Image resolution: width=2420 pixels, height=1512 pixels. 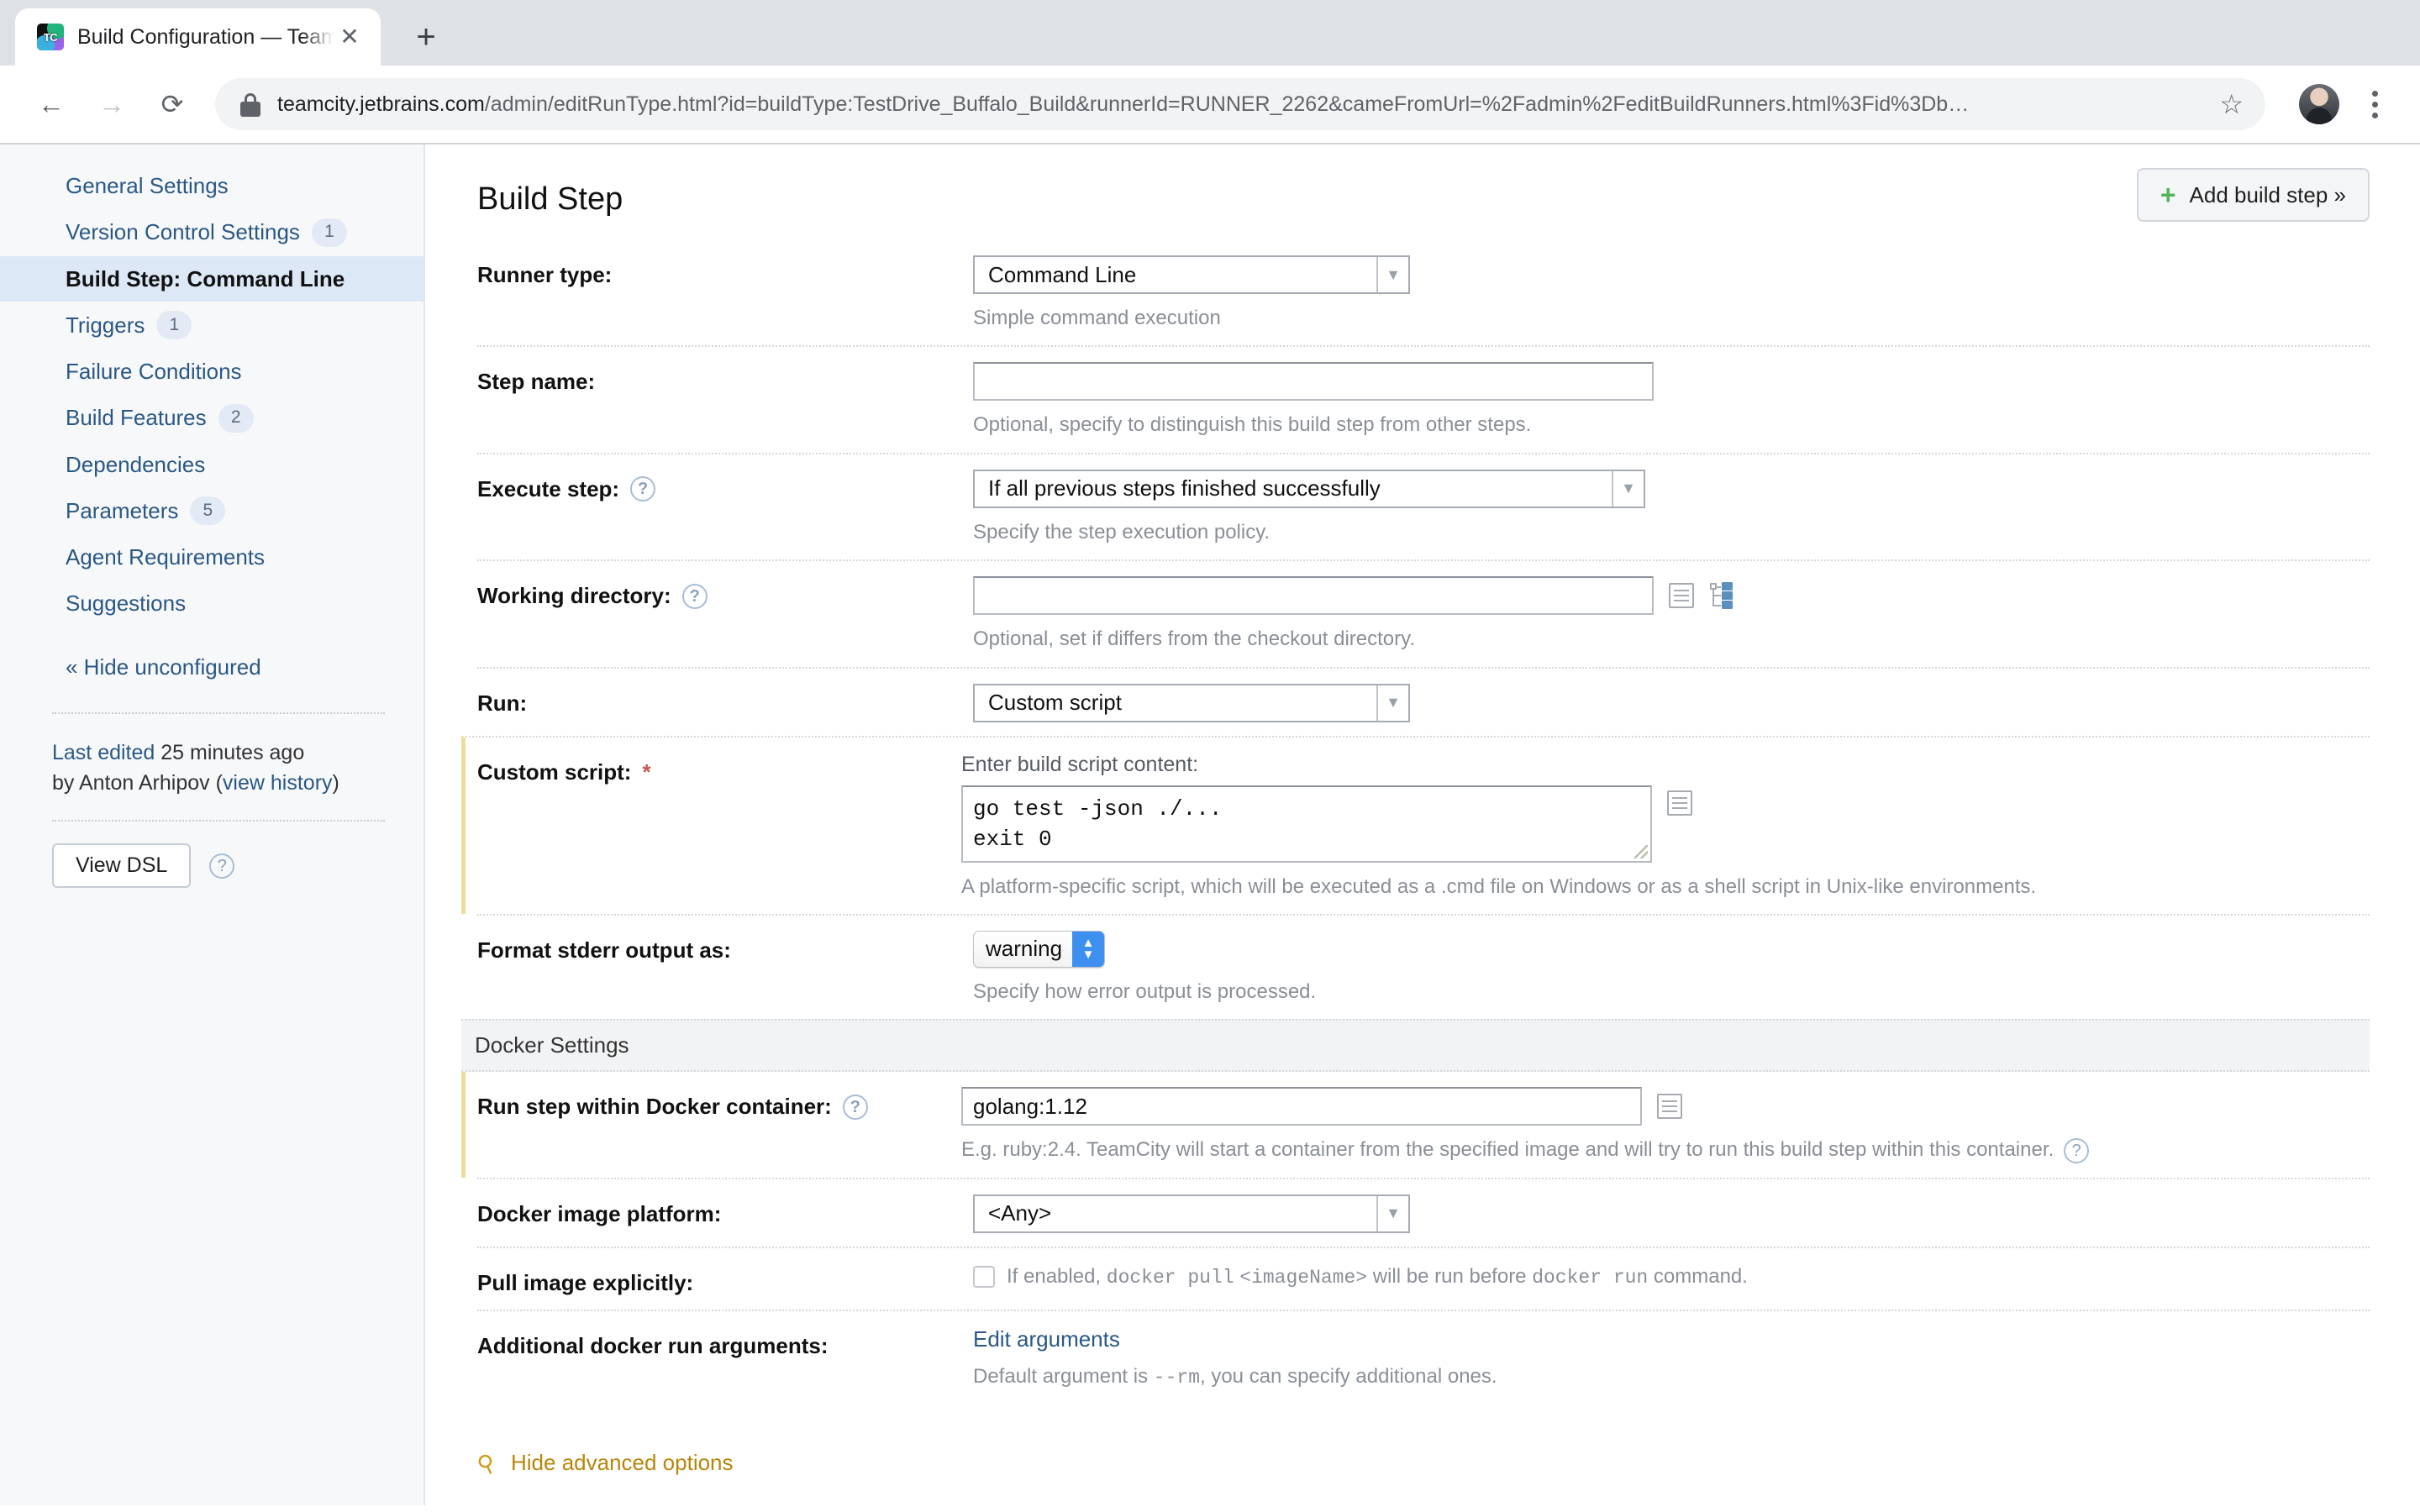 I want to click on last-edited-link: Last edited, so click(x=103, y=752).